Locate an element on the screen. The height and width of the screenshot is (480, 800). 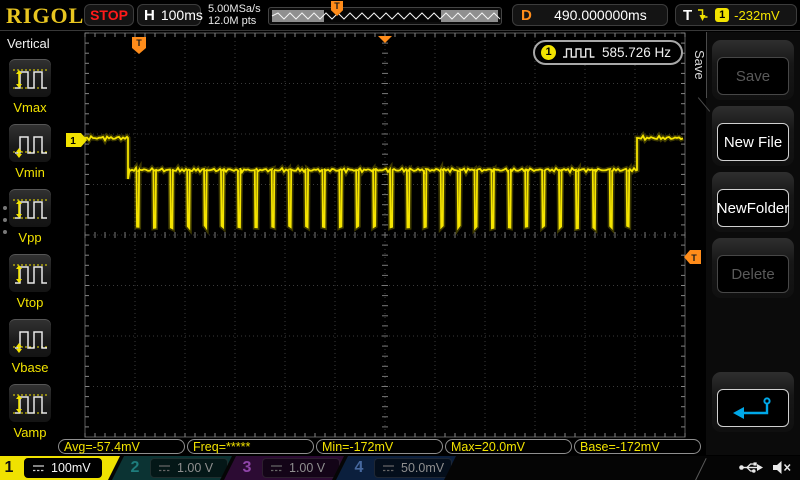
svg-text: 1 is located at coordinates (73, 141).